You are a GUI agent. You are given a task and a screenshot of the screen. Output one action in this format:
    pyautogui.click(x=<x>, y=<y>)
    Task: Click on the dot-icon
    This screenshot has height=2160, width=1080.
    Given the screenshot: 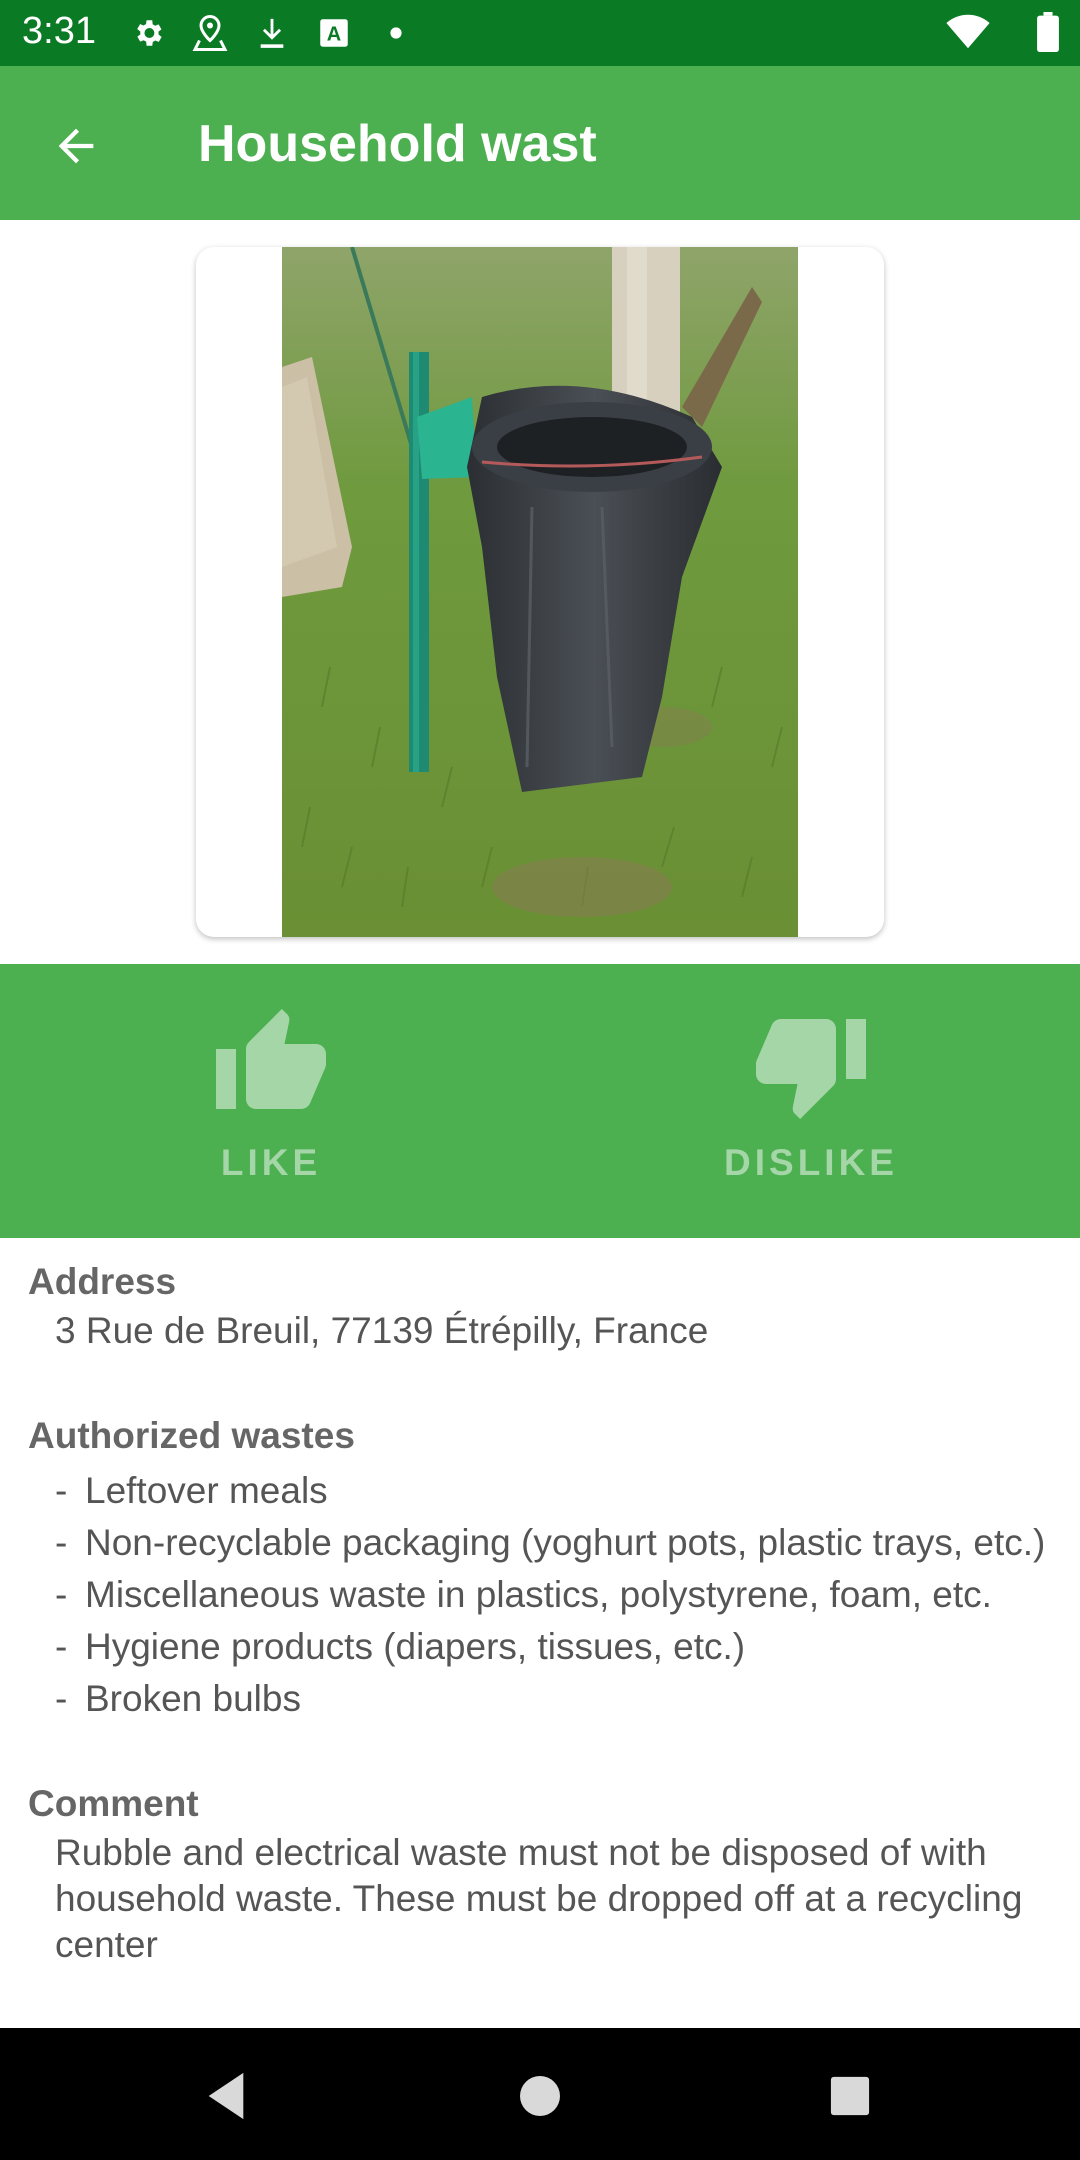 What is the action you would take?
    pyautogui.click(x=396, y=33)
    